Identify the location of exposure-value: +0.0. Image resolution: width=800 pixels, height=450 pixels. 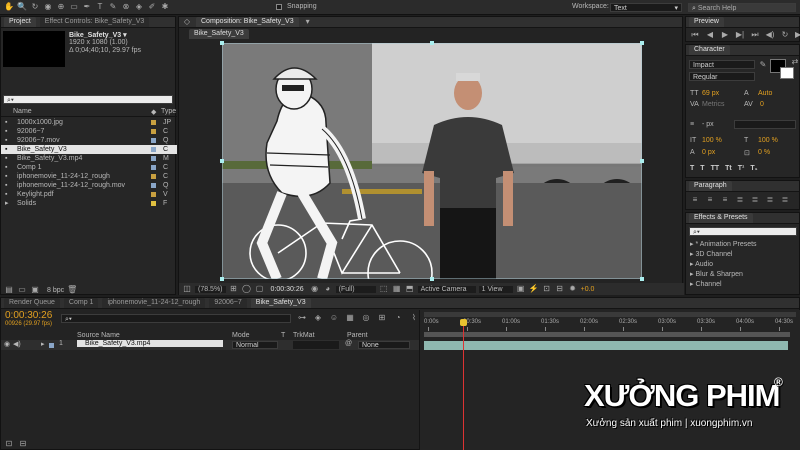
(588, 289).